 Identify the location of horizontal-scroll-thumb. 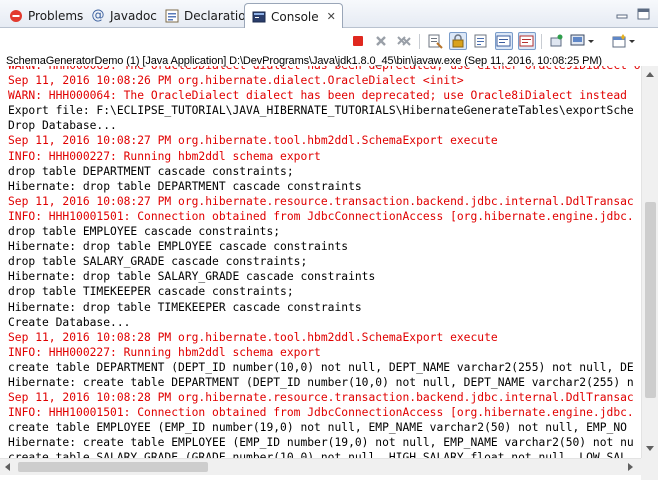
(113, 467).